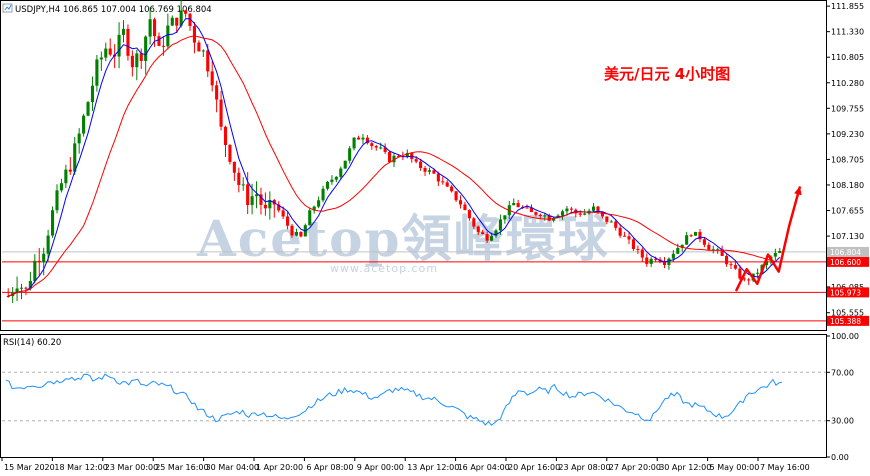  Describe the element at coordinates (131, 467) in the screenshot. I see `x-tick-label: 23 Mar 00:00` at that location.